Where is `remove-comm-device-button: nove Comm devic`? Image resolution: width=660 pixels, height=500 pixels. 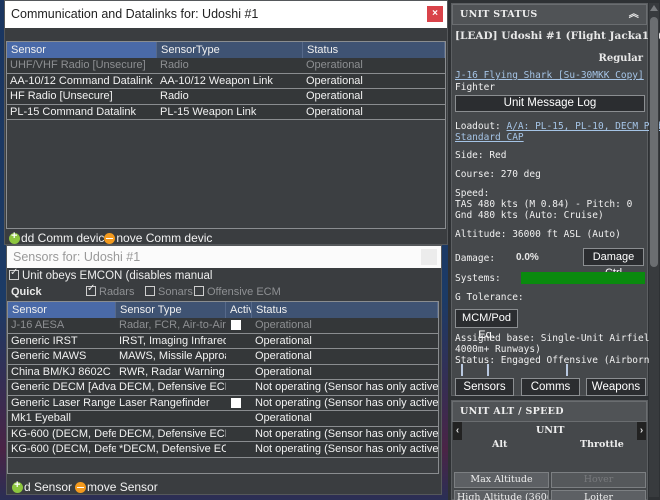
remove-comm-device-button: nove Comm devic is located at coordinates (164, 238).